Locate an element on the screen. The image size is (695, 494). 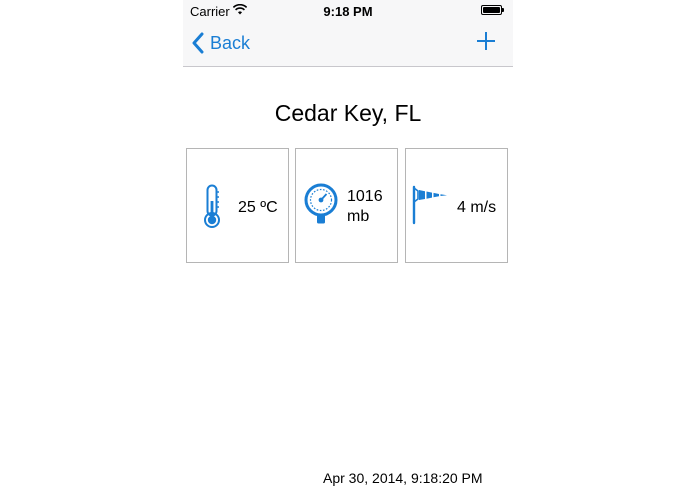
status-time: 9:18 PM is located at coordinates (348, 11).